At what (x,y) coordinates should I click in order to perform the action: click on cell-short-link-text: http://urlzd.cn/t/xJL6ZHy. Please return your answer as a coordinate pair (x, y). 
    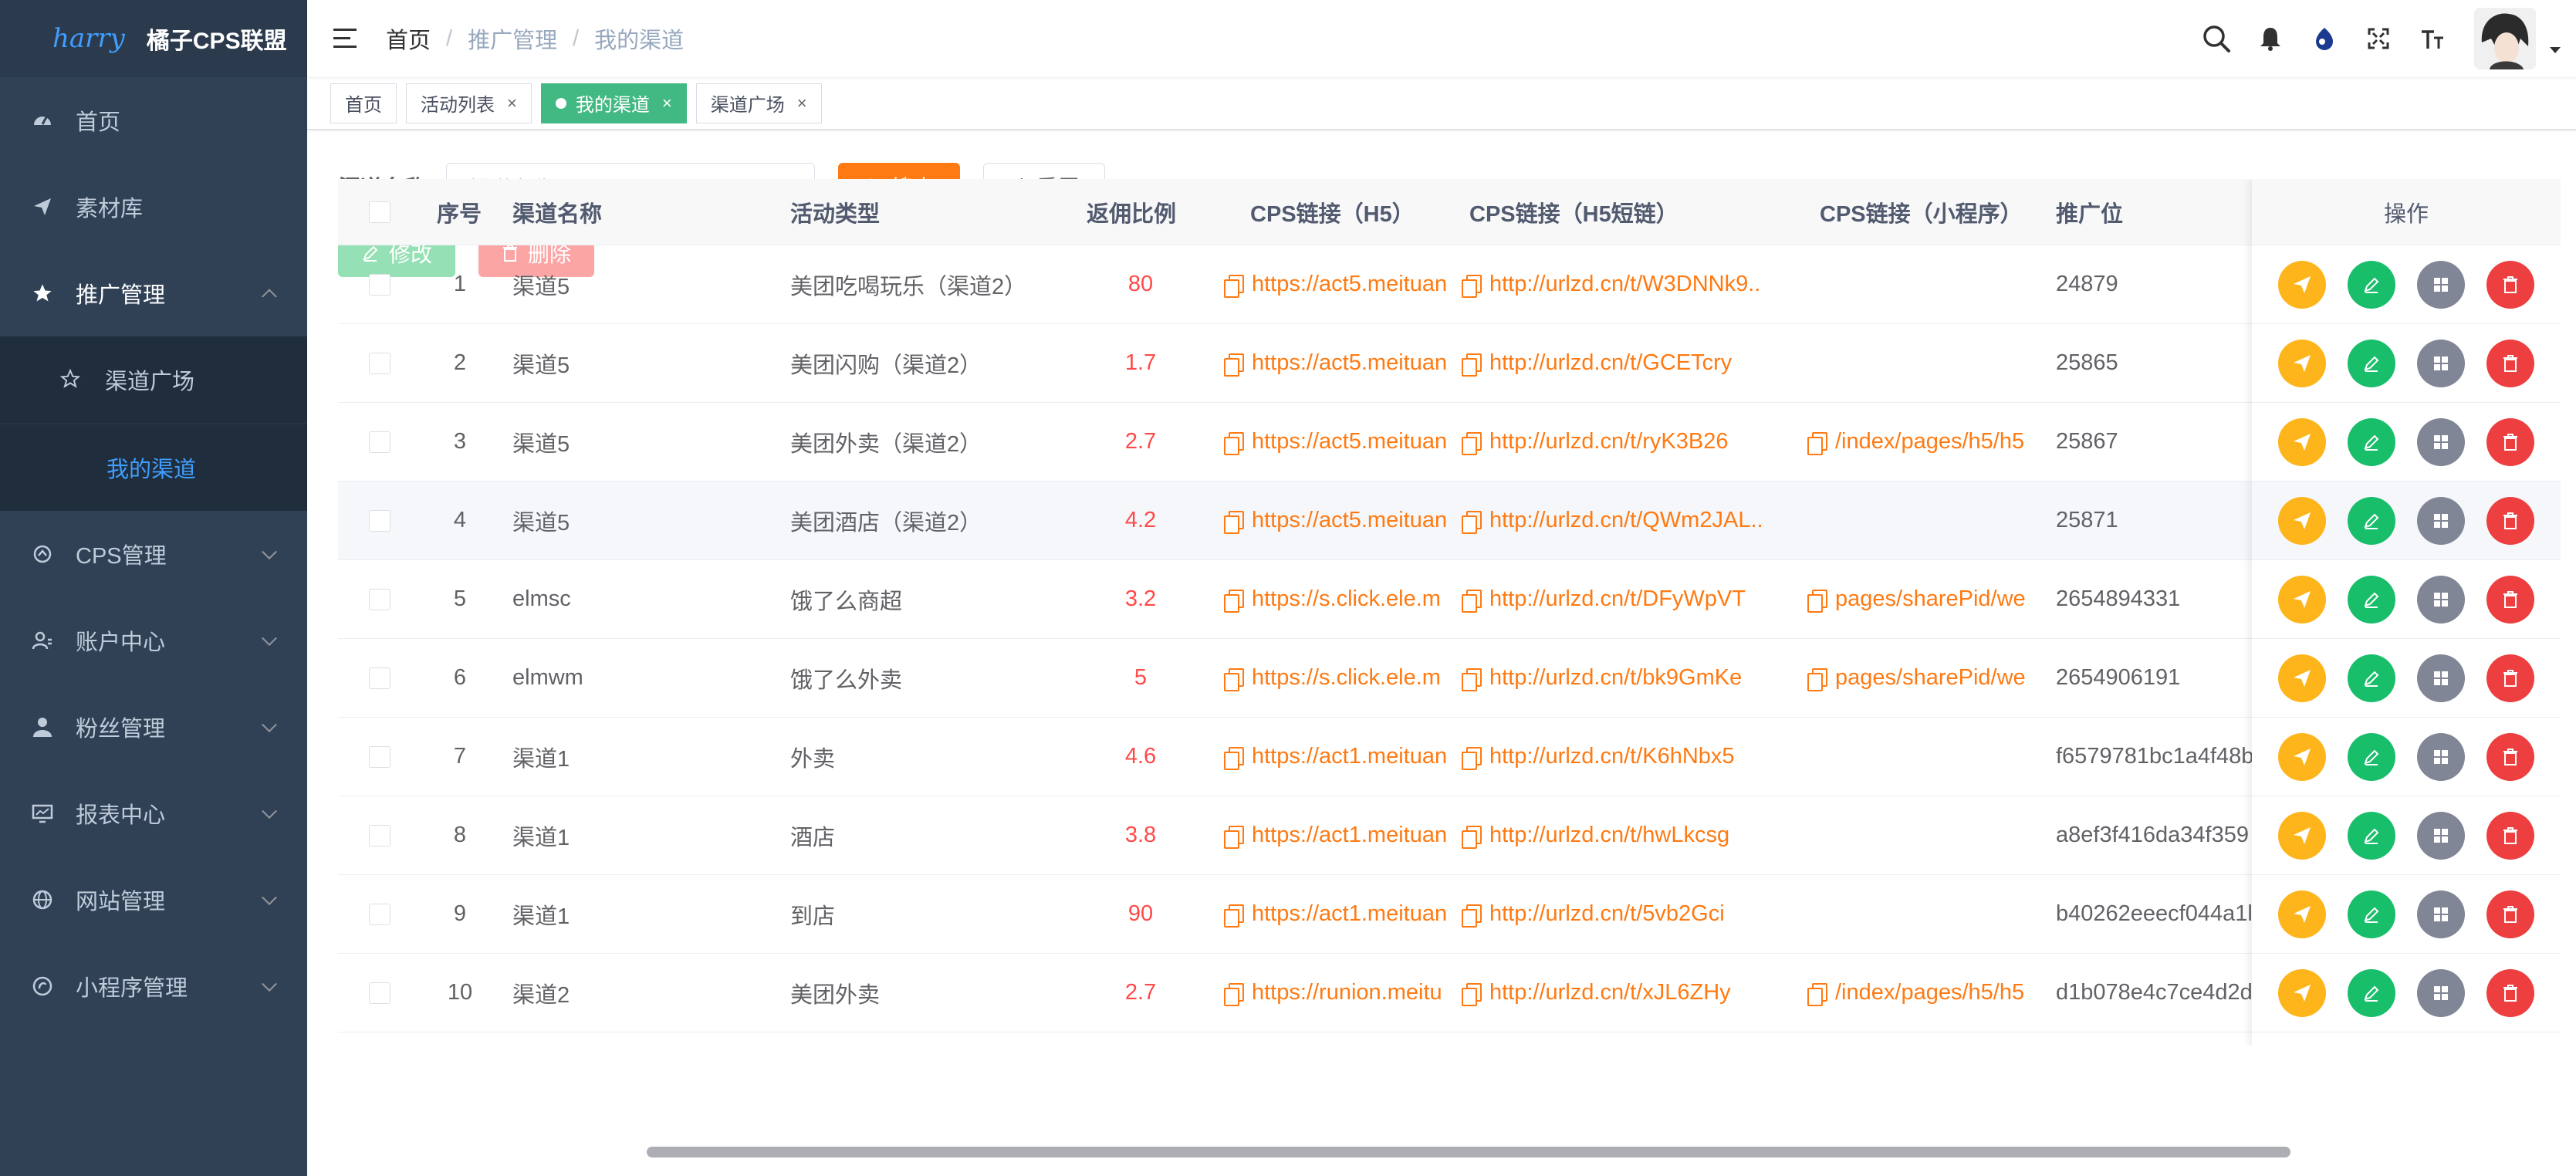
    Looking at the image, I should click on (1610, 992).